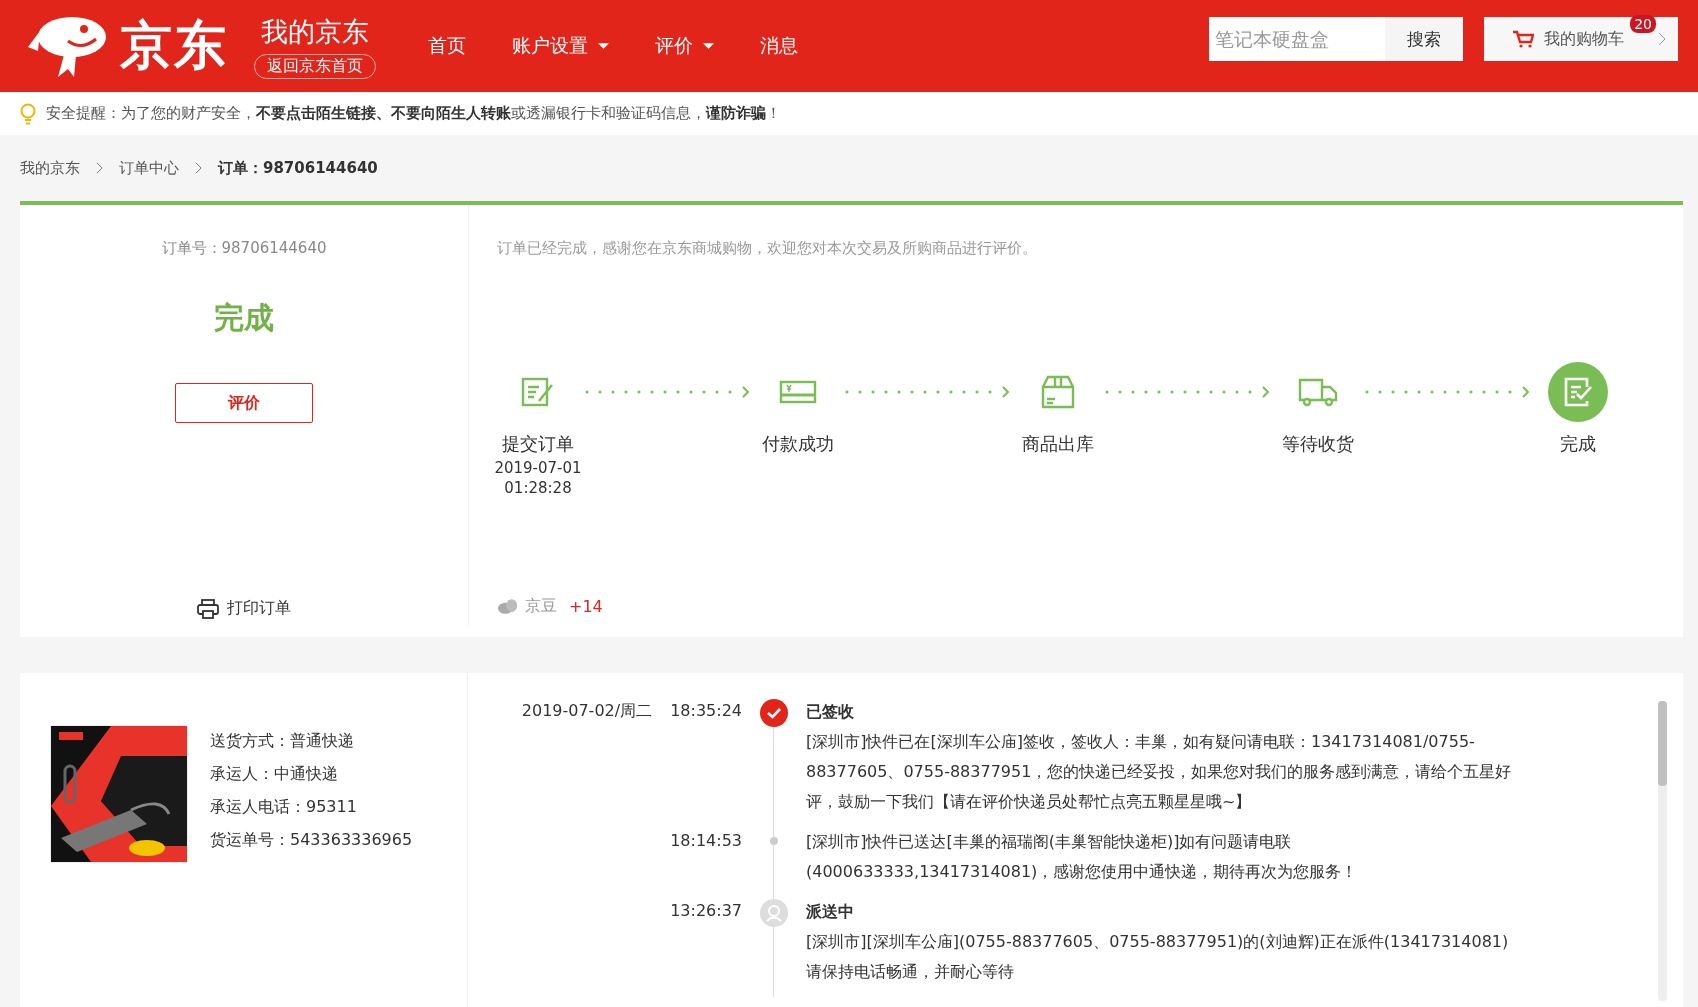 This screenshot has width=1698, height=1007. Describe the element at coordinates (50, 168) in the screenshot. I see `breadcrumb-link: 我的京东` at that location.